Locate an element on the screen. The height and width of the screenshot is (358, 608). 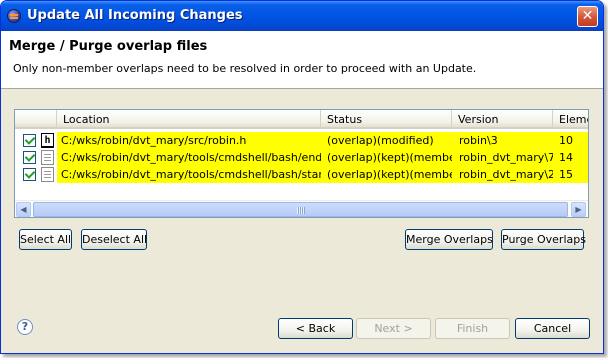
title-bar: Update All Incoming Changes ✕ is located at coordinates (302, 16).